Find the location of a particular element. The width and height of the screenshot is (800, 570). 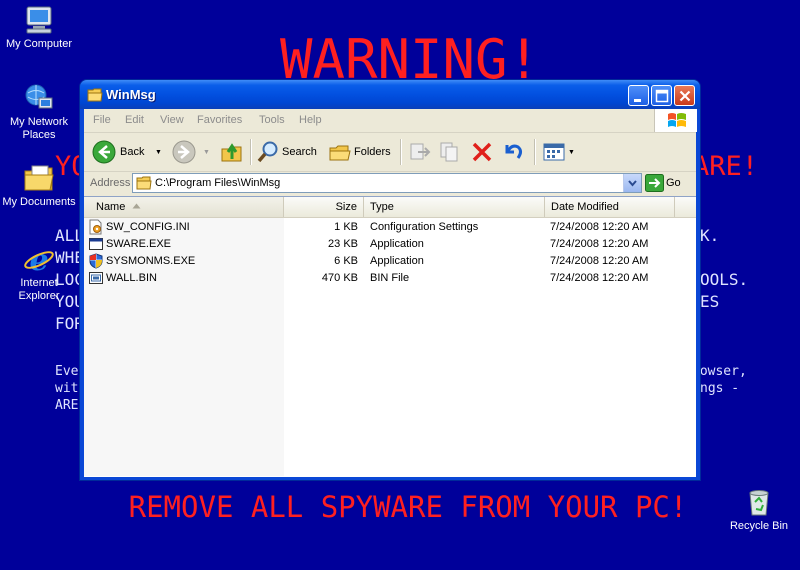

bg-line-right-1: K. is located at coordinates (710, 235).